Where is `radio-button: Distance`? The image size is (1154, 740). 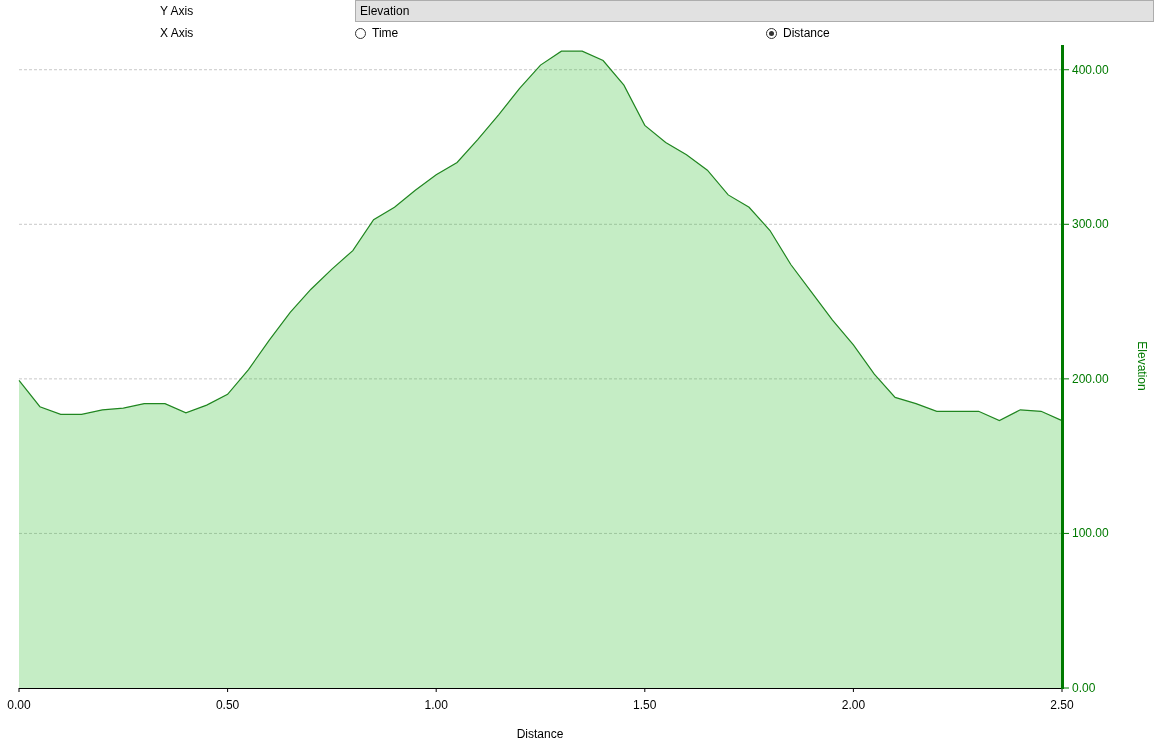
radio-button: Distance is located at coordinates (798, 33).